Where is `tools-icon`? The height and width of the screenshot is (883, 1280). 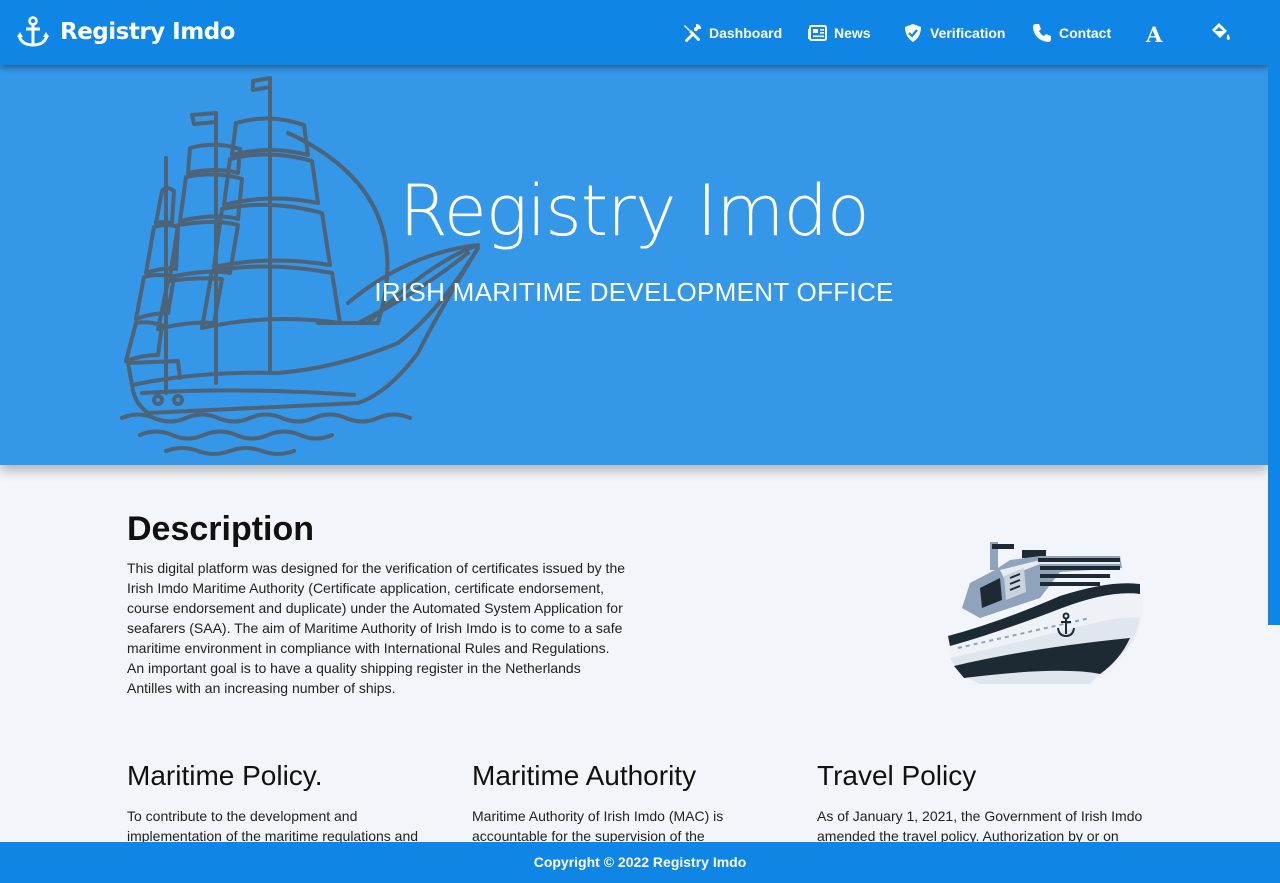 tools-icon is located at coordinates (692, 33).